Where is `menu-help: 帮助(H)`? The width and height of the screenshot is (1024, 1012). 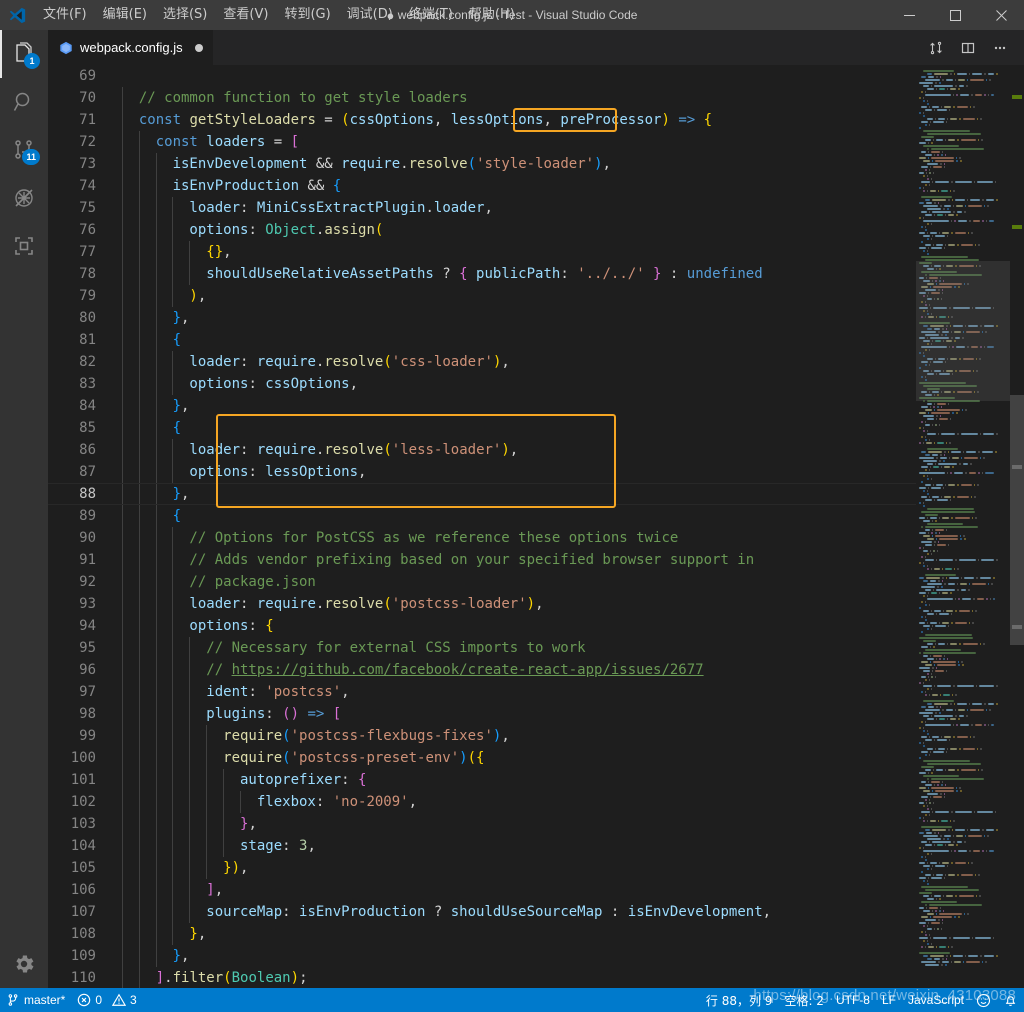
menu-help: 帮助(H) is located at coordinates (492, 15).